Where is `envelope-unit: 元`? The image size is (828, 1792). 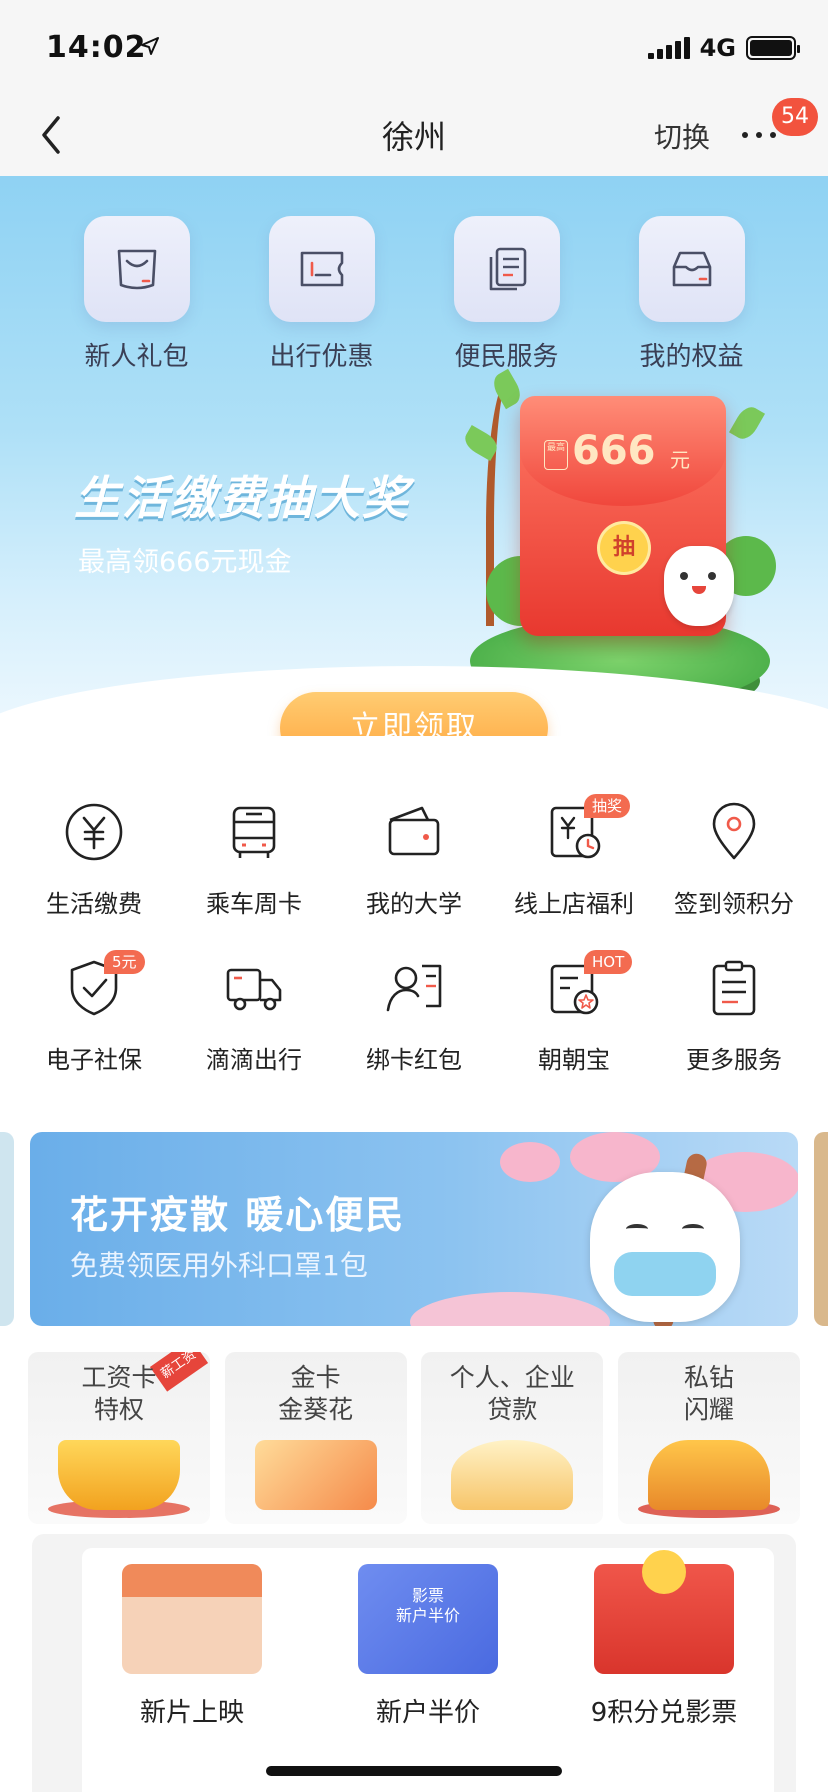
envelope-unit: 元 is located at coordinates (680, 460).